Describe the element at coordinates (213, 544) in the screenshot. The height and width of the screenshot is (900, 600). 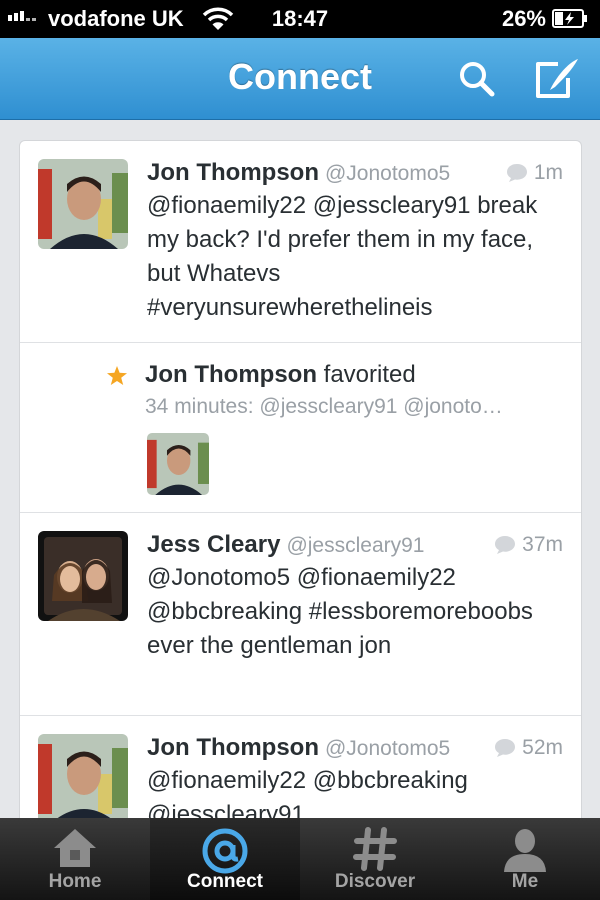
I see `author-name: Jess Cleary` at that location.